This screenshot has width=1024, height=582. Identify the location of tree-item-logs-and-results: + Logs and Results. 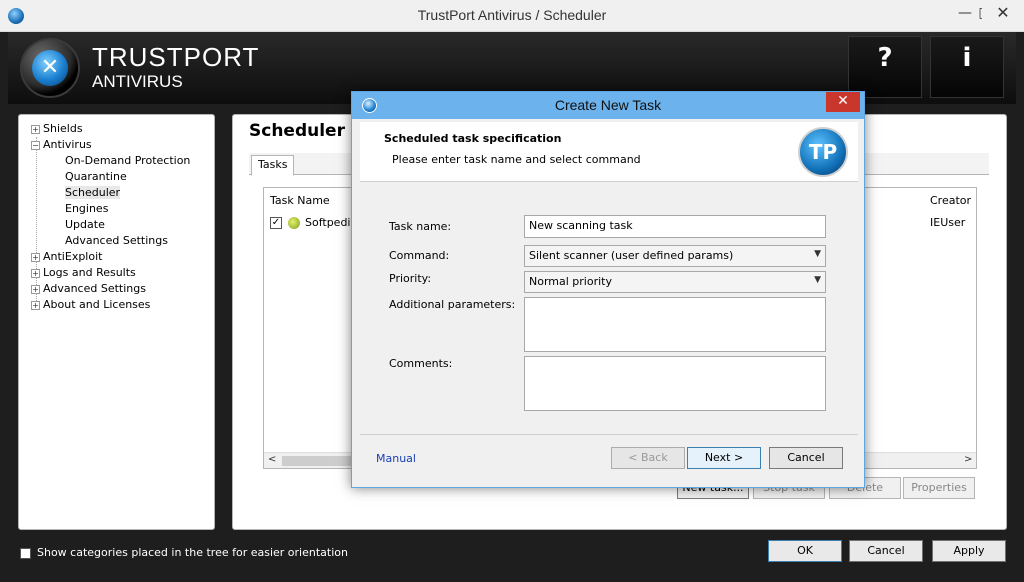
(83, 272).